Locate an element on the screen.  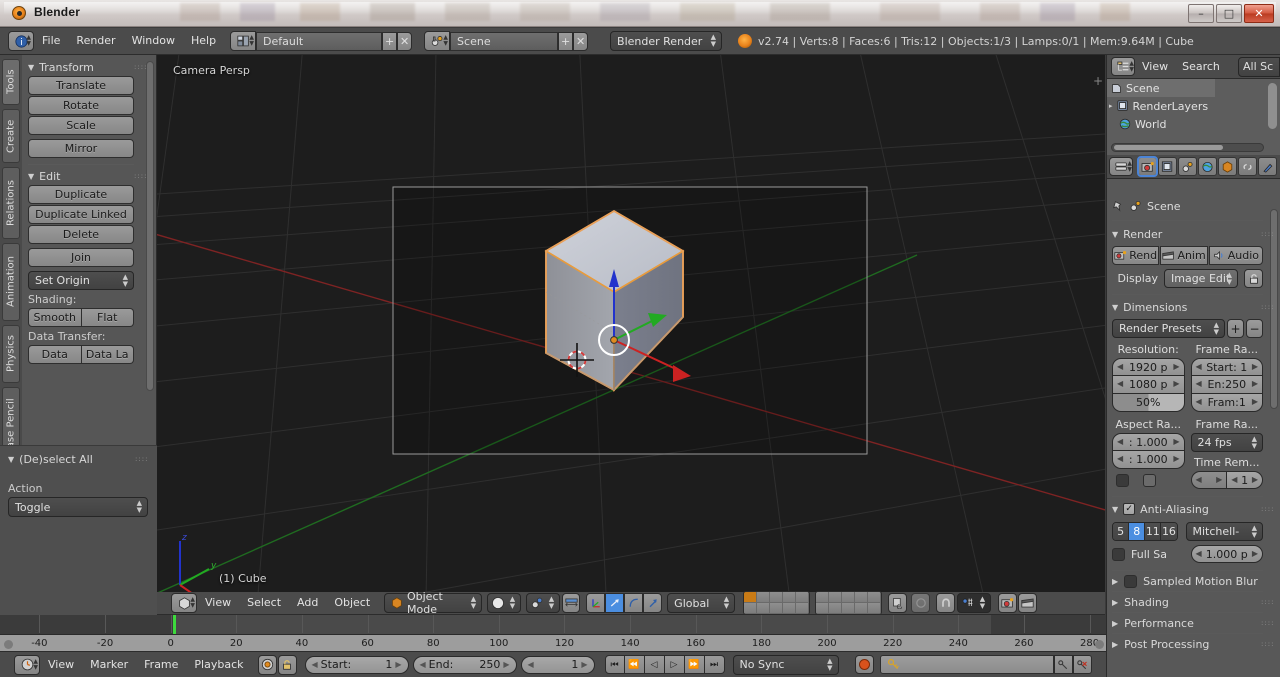
remove-preset-button: − is located at coordinates (1254, 328).